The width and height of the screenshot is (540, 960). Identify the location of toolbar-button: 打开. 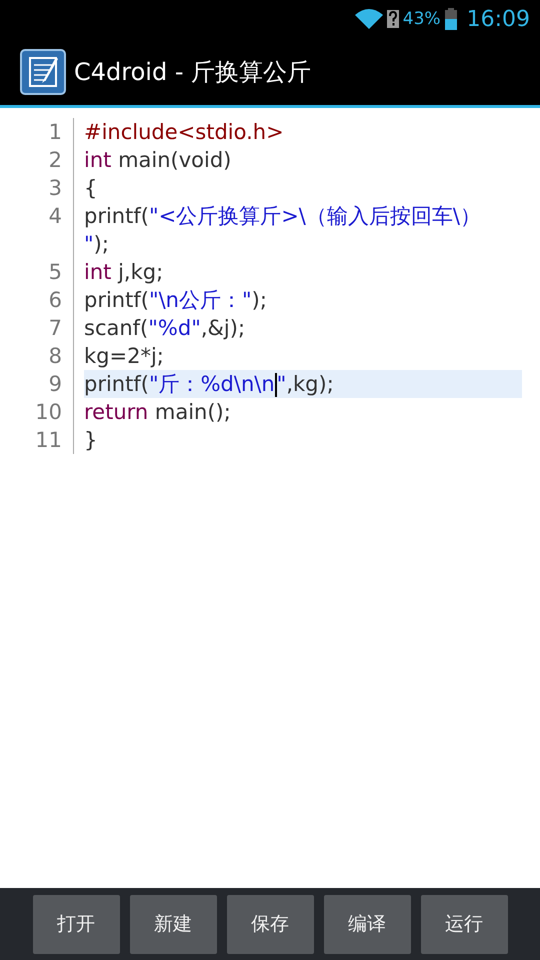
(76, 924).